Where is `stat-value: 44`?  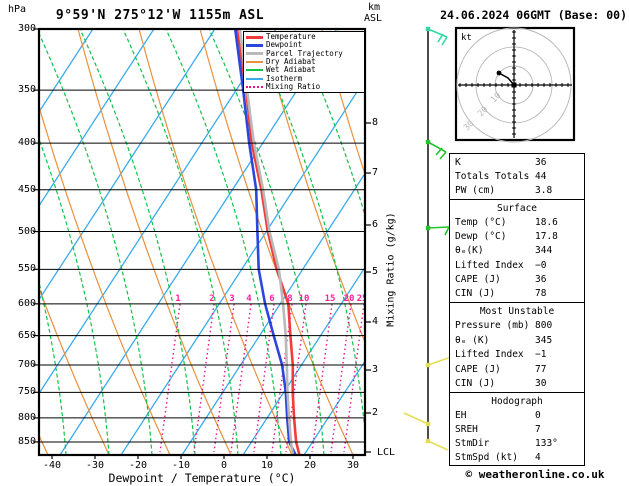 stat-value: 44 is located at coordinates (541, 176).